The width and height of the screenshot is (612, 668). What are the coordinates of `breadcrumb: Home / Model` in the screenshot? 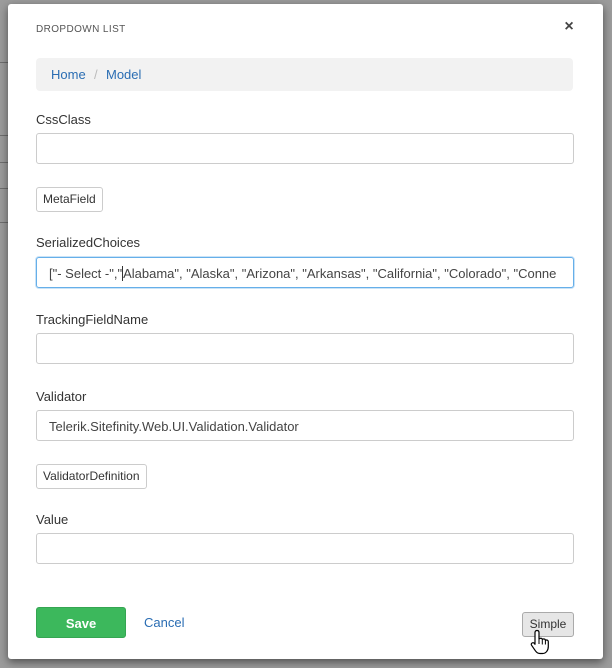 It's located at (304, 74).